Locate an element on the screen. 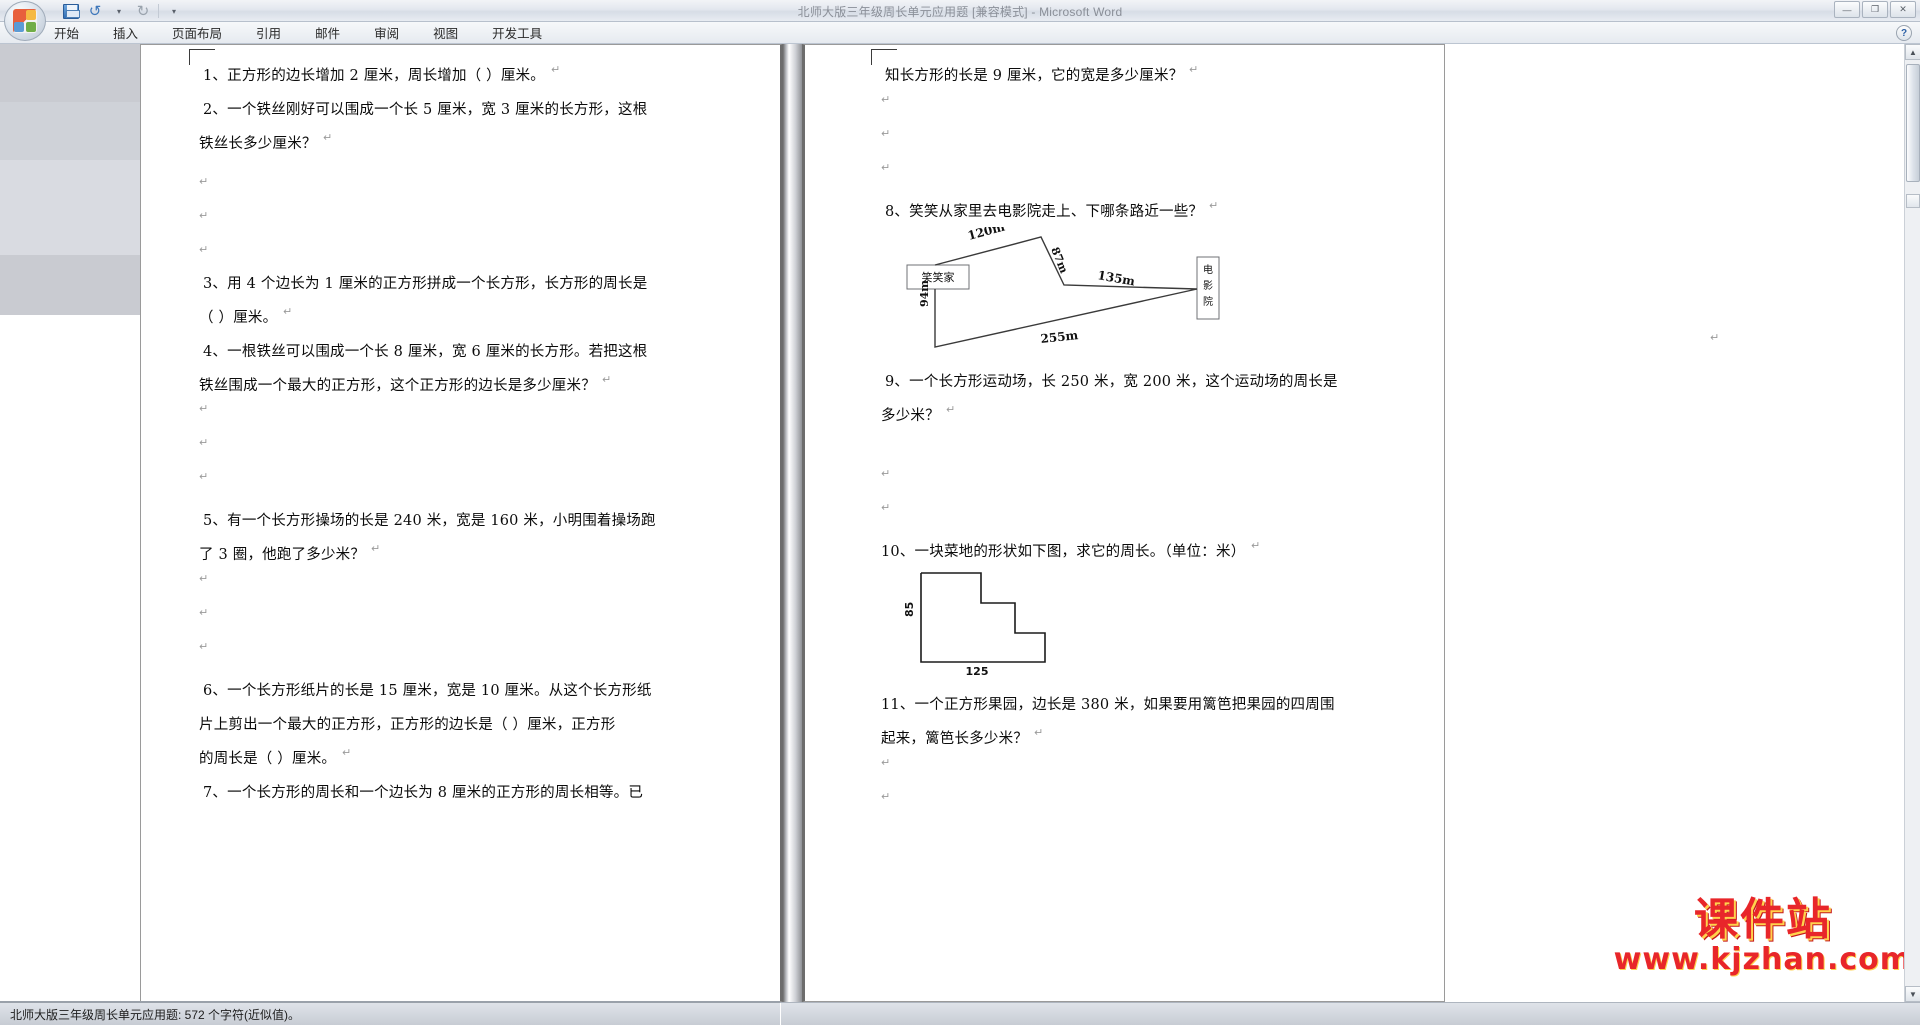 This screenshot has width=1920, height=1026. svg-text: 影 is located at coordinates (1208, 286).